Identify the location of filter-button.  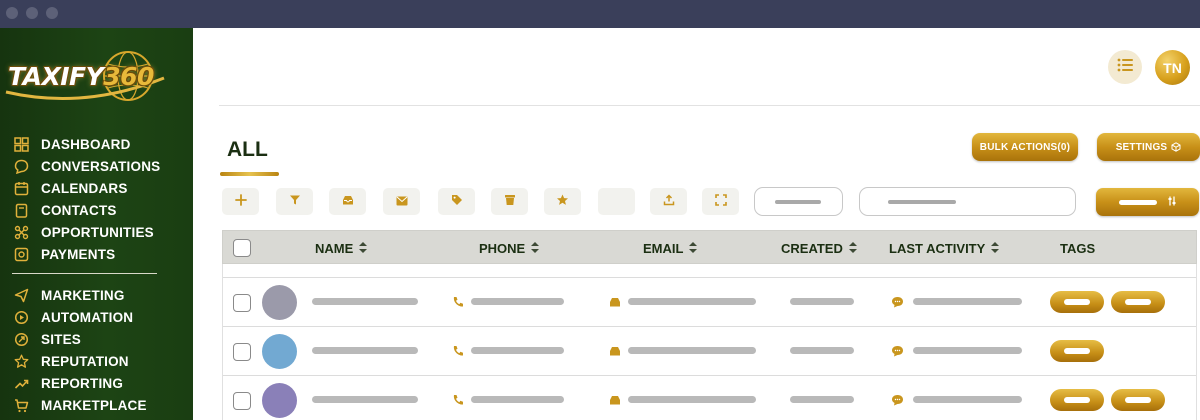
(294, 201).